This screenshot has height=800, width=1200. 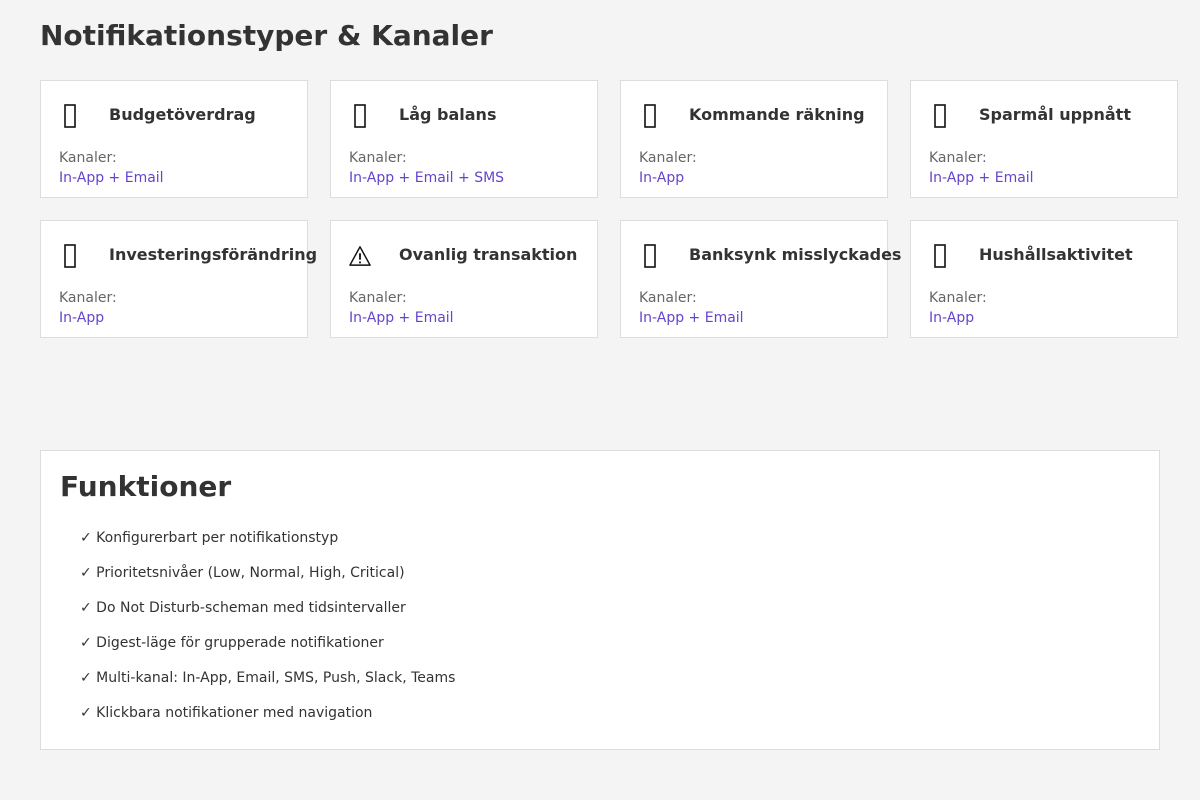 I want to click on channels-value: In-App + Email + SMS, so click(x=427, y=178).